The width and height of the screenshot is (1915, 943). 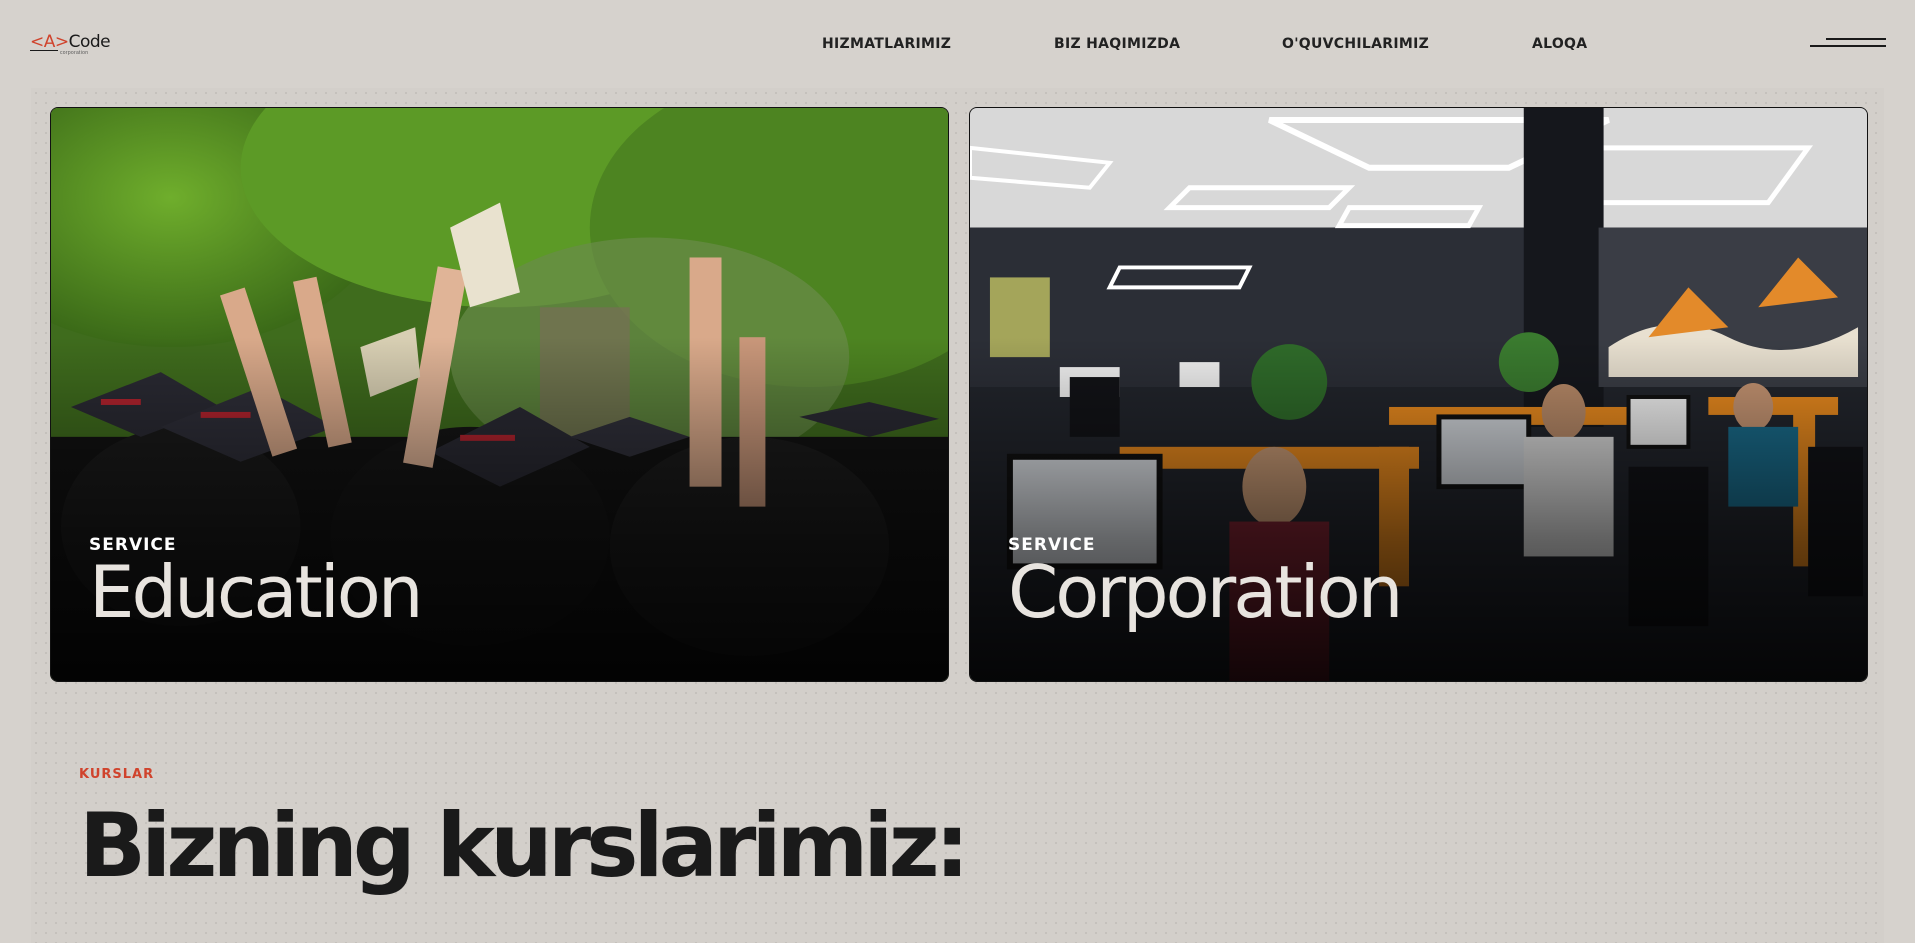 I want to click on corporation-card-title: Corporation, so click(x=1205, y=592).